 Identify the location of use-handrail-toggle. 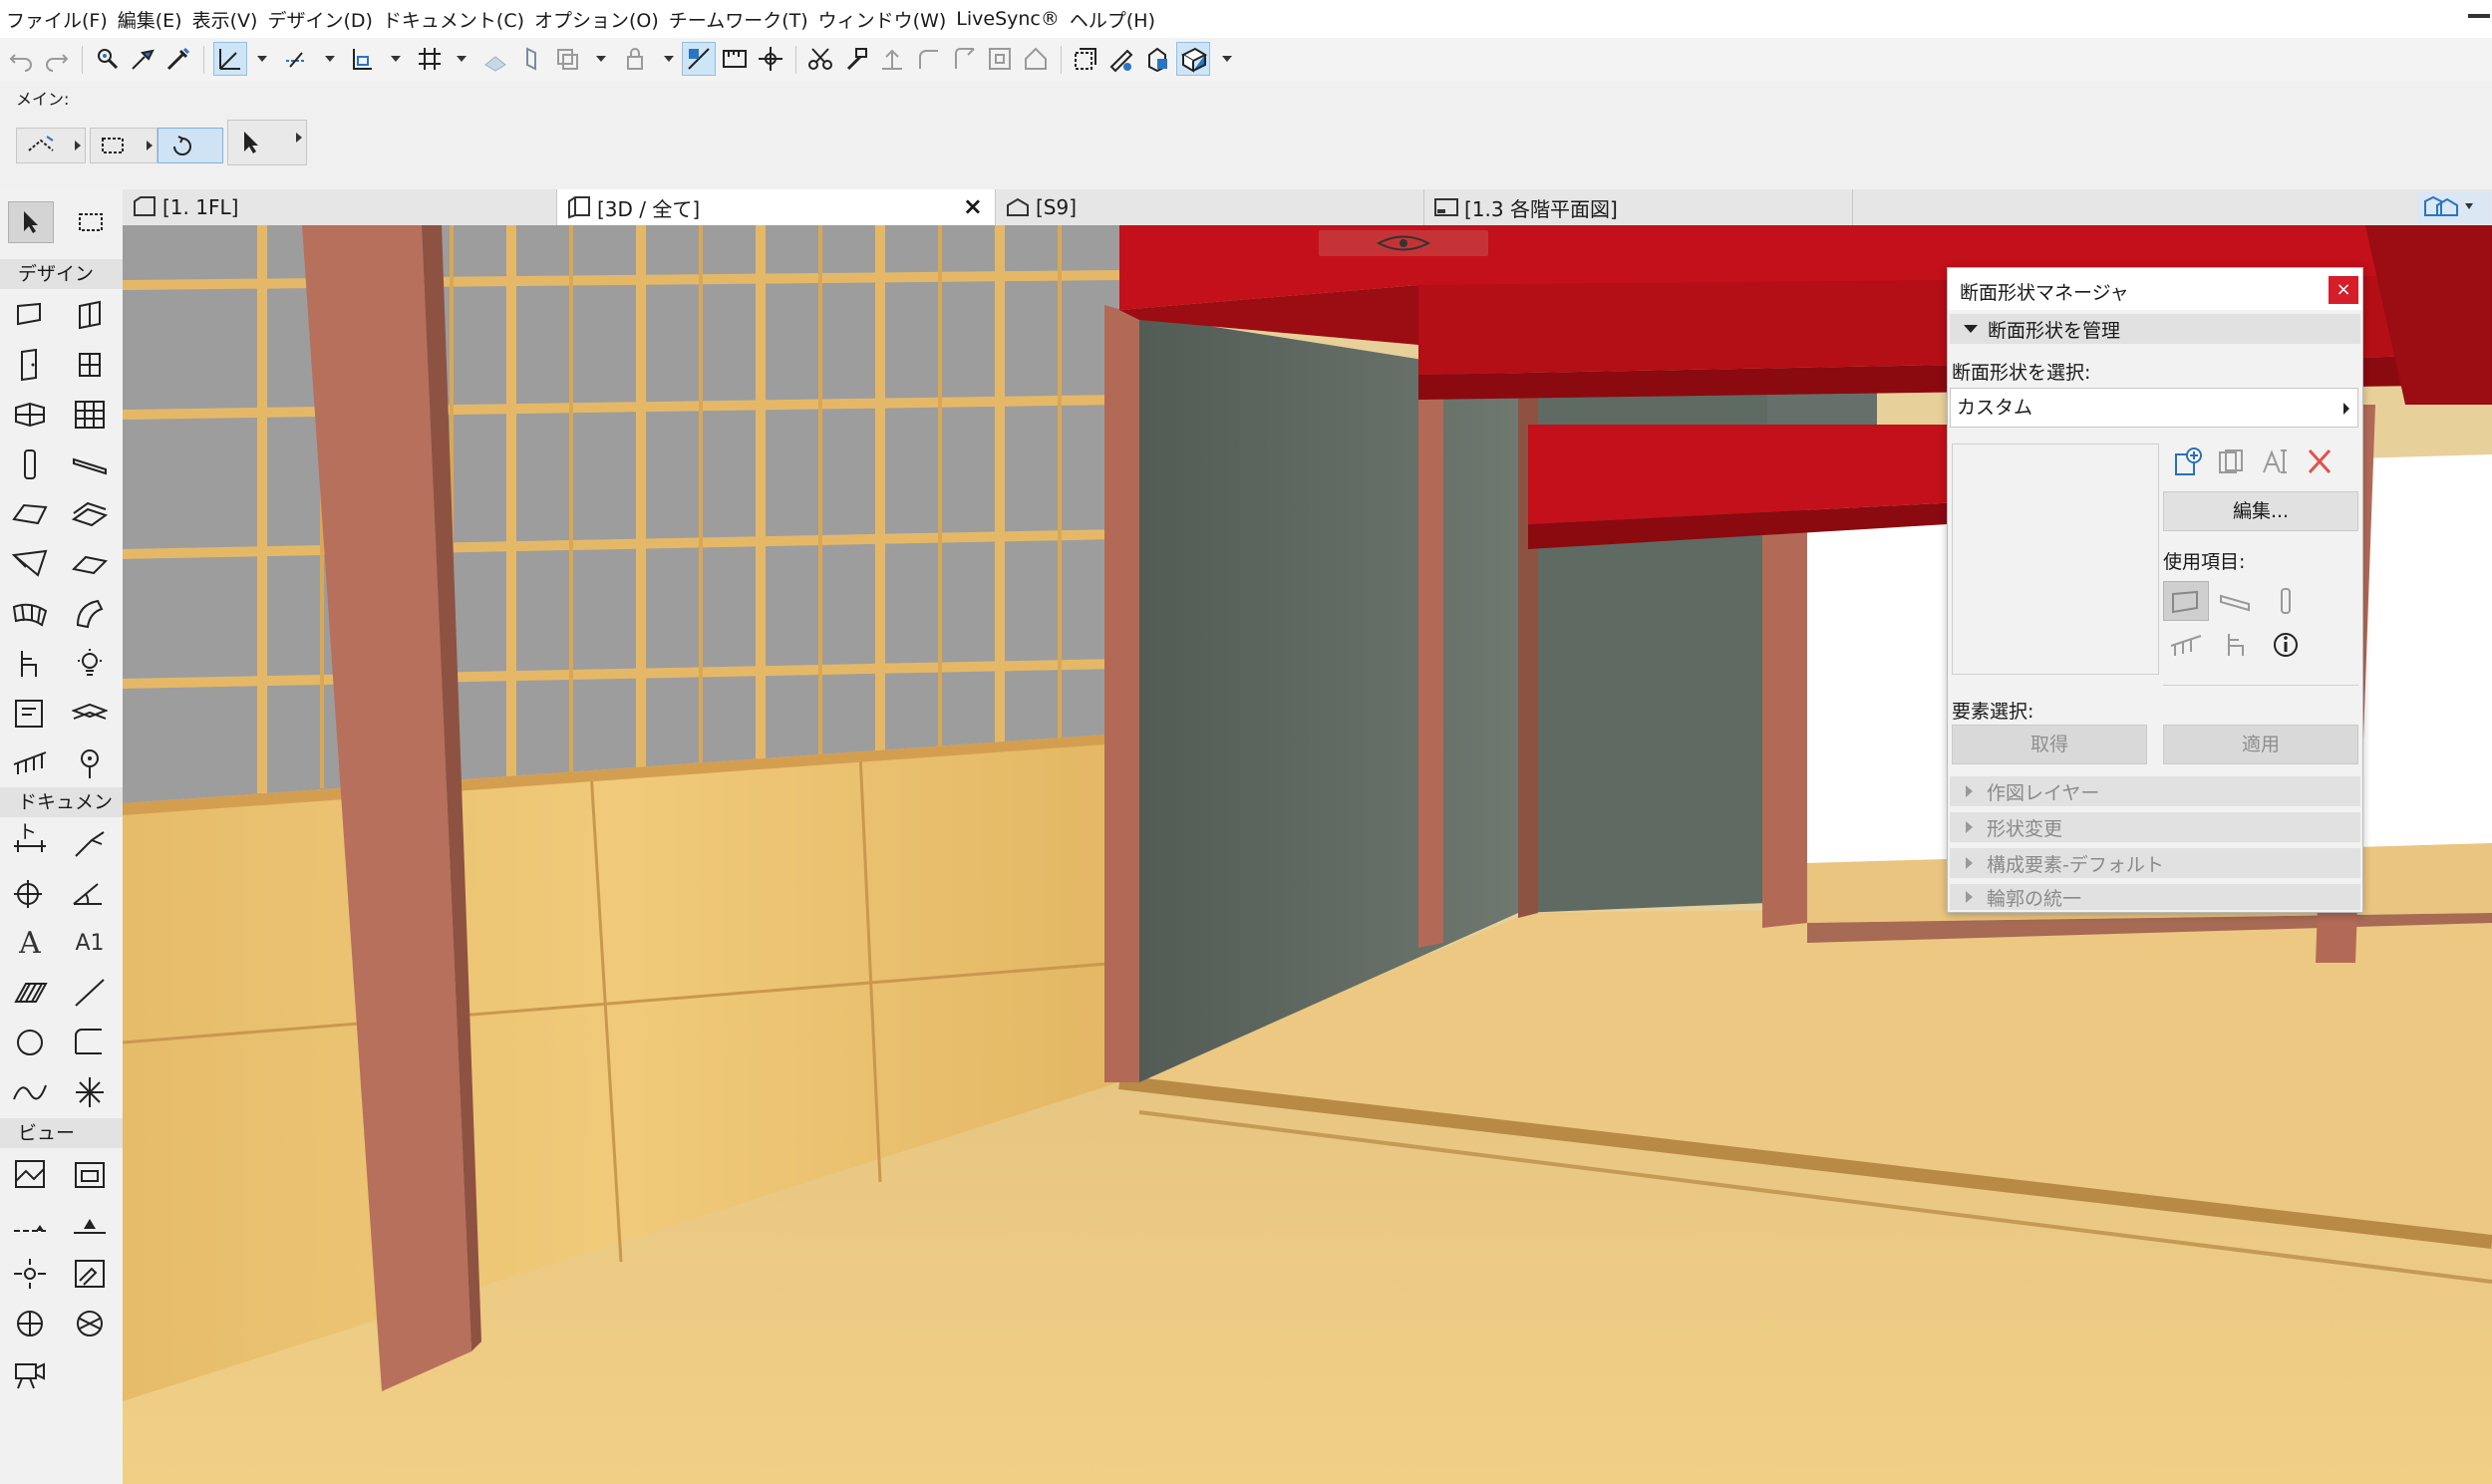
(2186, 645).